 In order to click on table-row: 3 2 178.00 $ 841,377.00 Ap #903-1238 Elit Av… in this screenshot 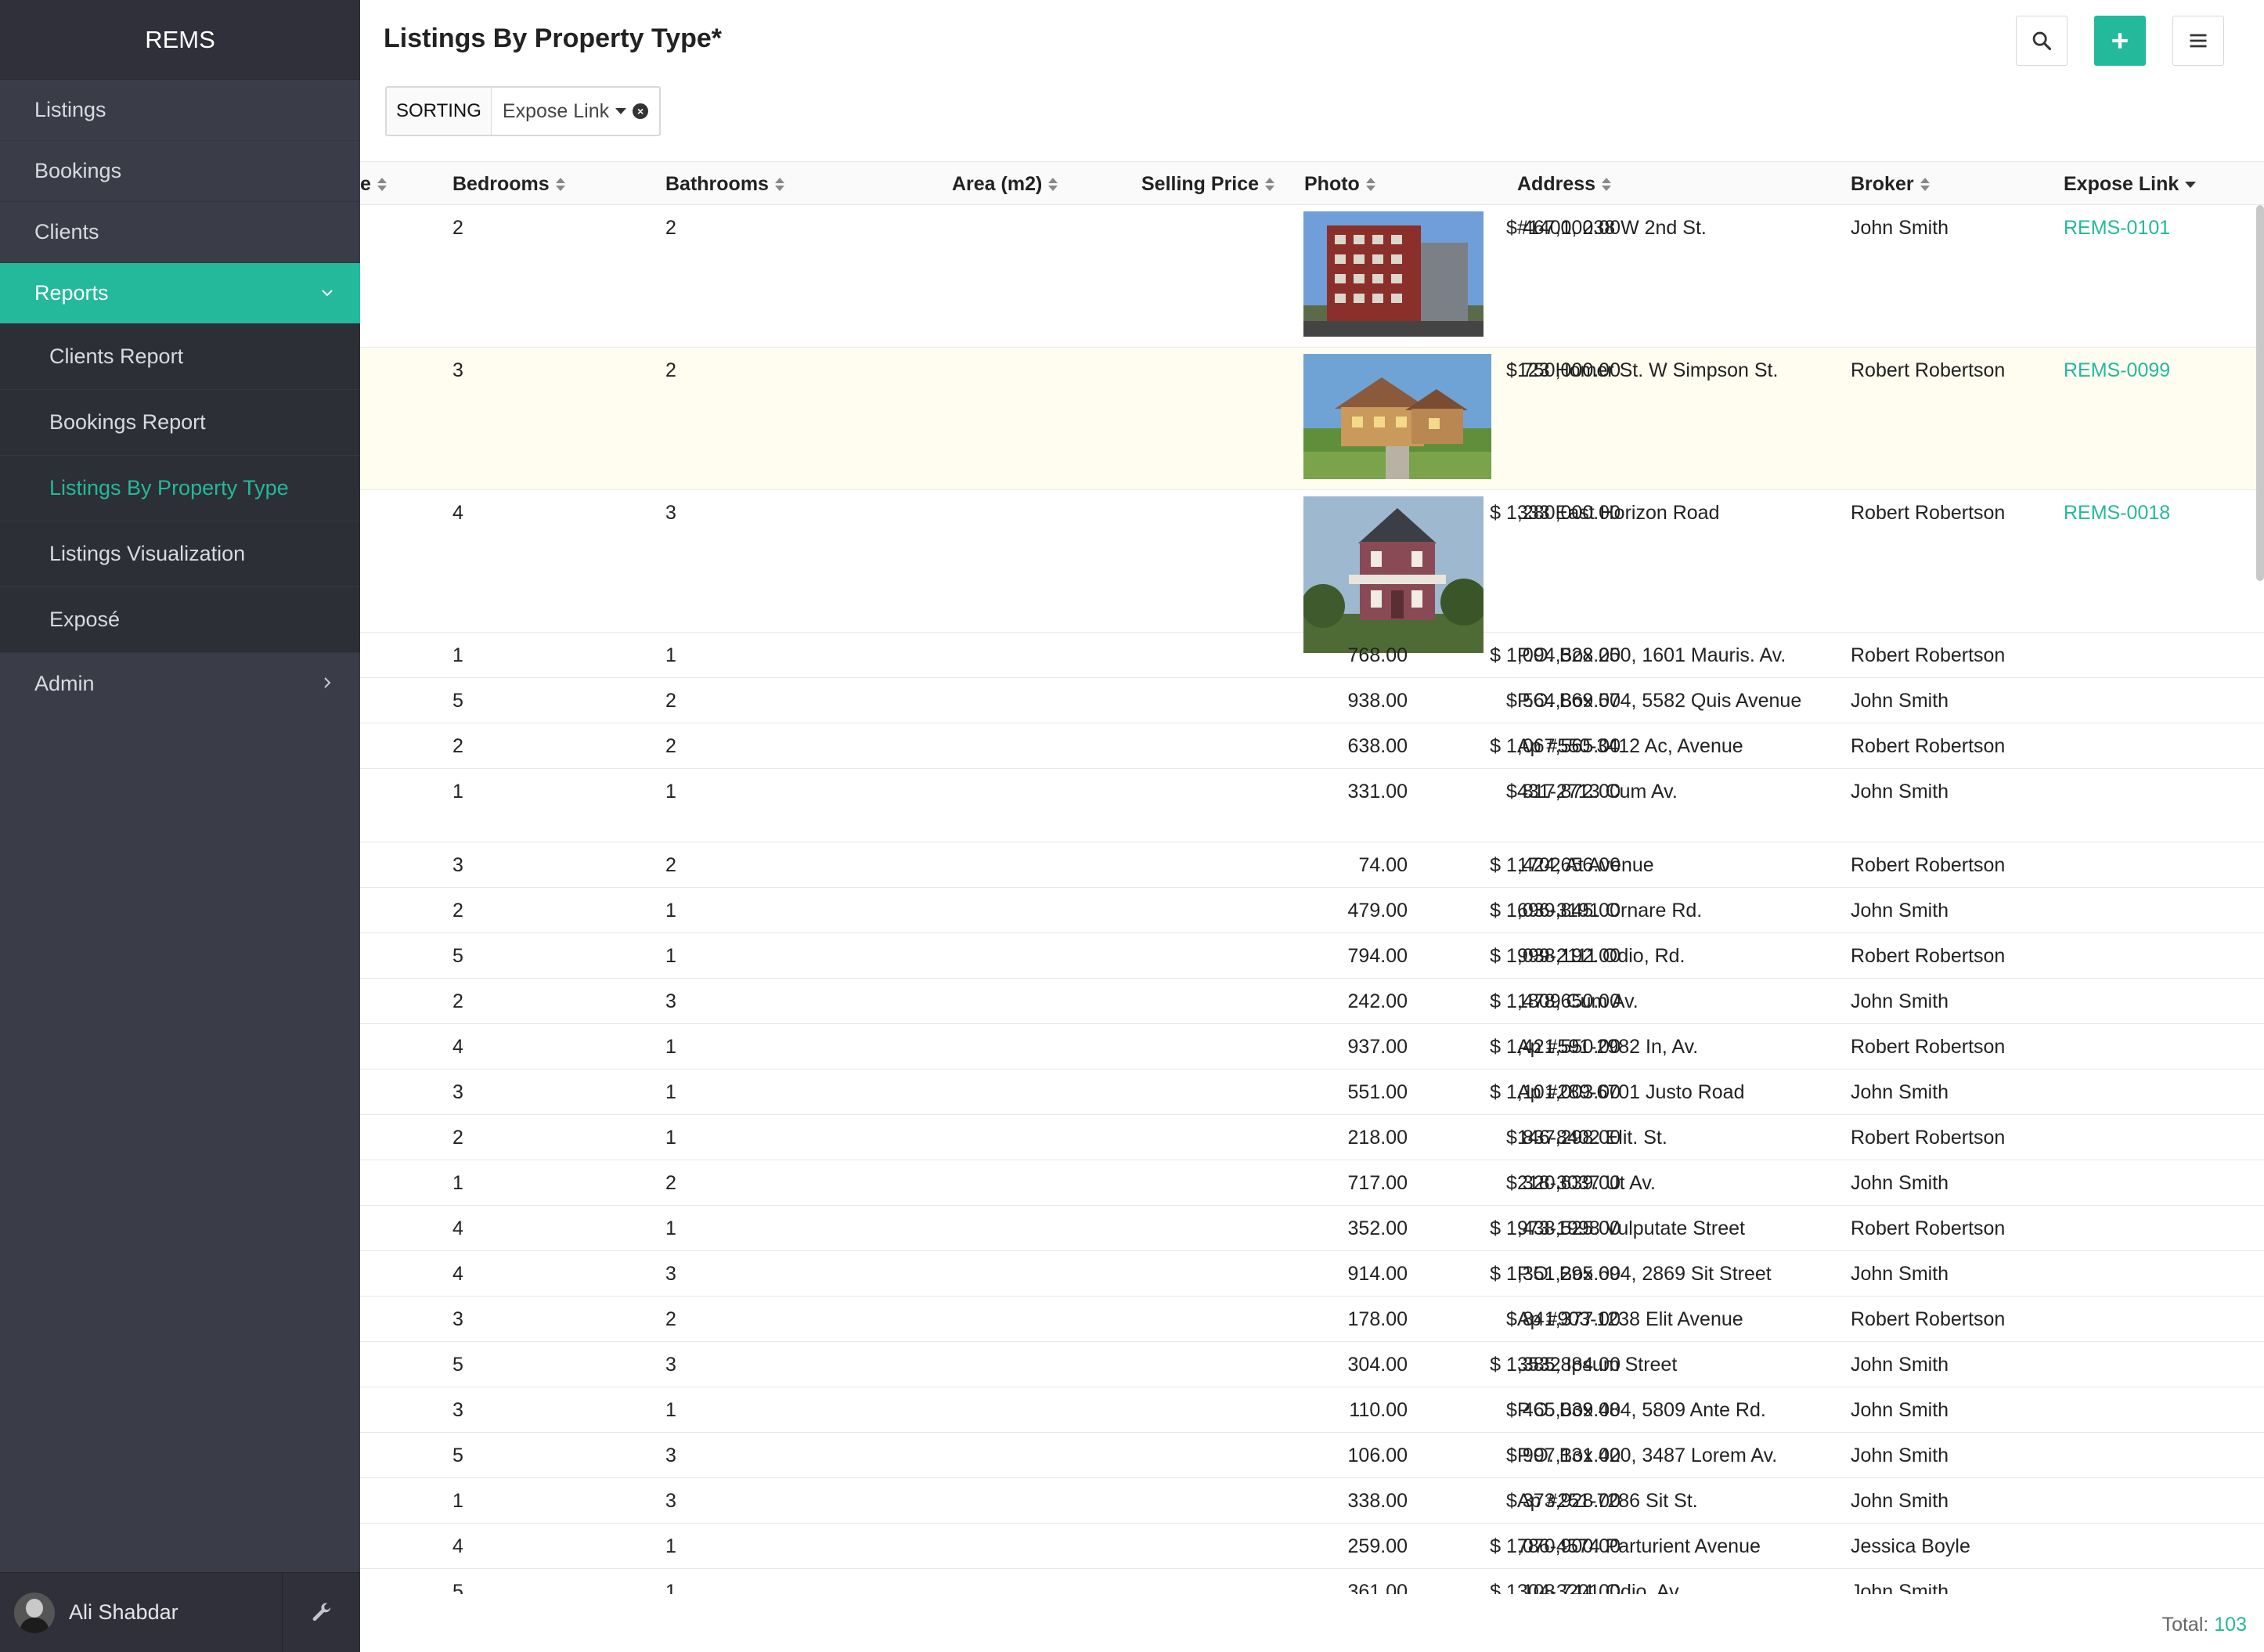, I will do `click(1312, 1319)`.